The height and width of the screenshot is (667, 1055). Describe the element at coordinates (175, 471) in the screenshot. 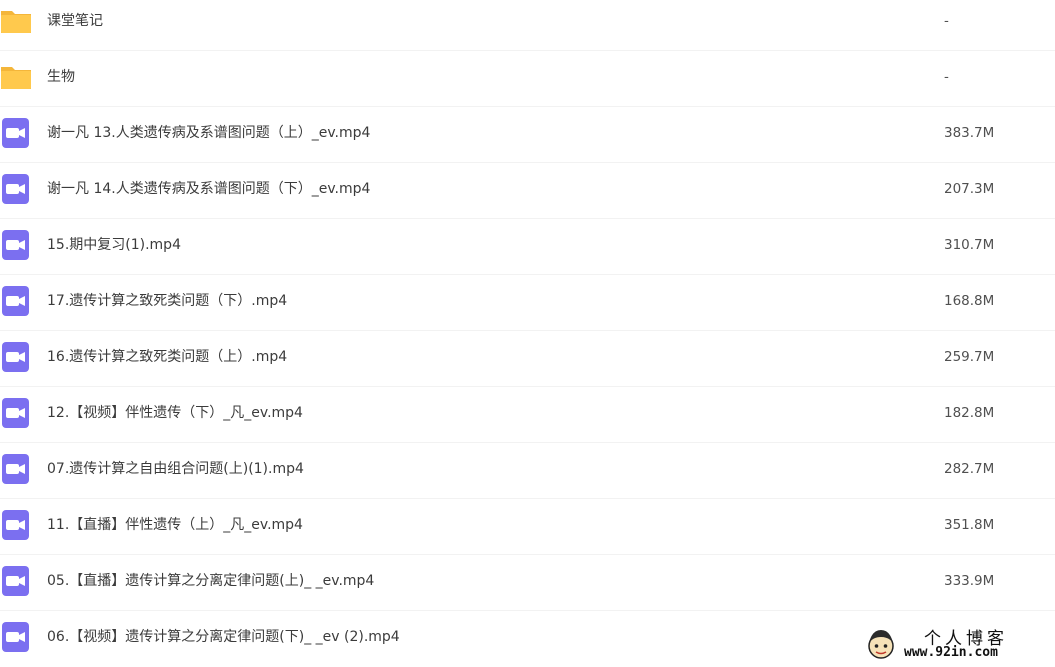

I see `file-name: 07.遗传计算之自由组合问题(上)(1).mp4` at that location.